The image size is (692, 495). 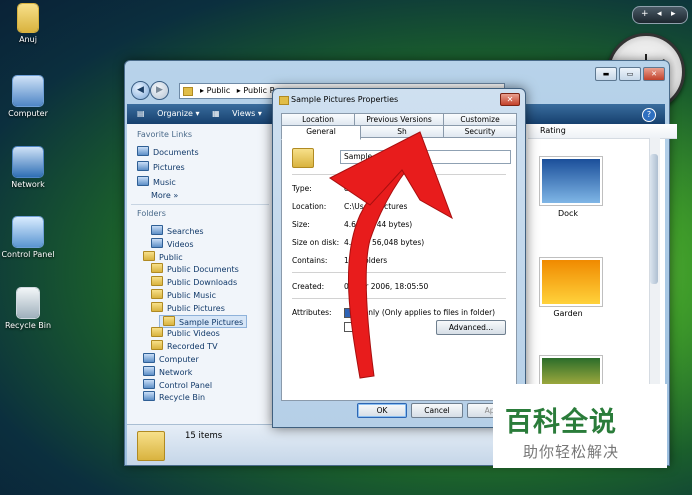 What do you see at coordinates (391, 175) in the screenshot?
I see `arrow-head` at bounding box center [391, 175].